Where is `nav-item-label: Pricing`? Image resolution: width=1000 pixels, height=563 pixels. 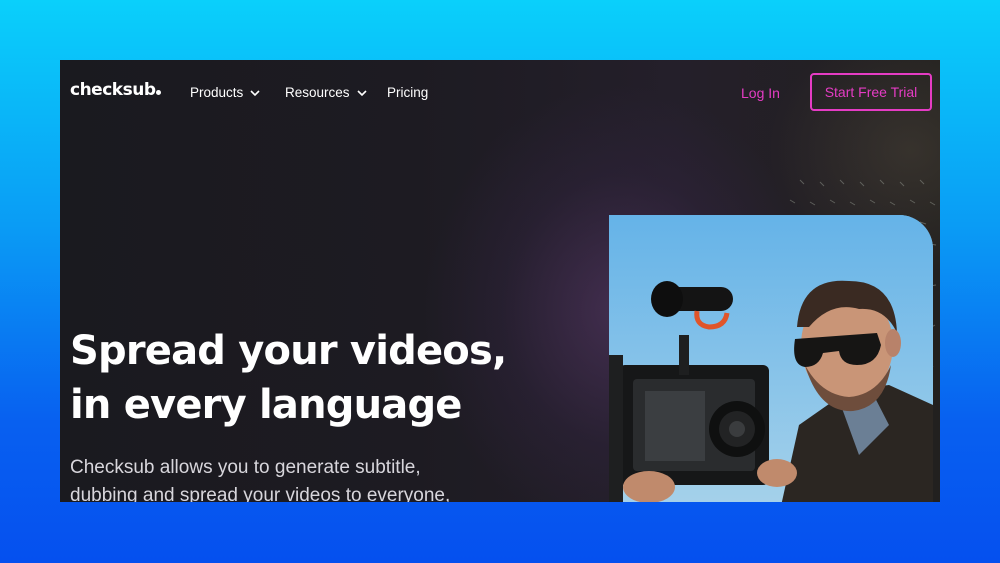 nav-item-label: Pricing is located at coordinates (408, 92).